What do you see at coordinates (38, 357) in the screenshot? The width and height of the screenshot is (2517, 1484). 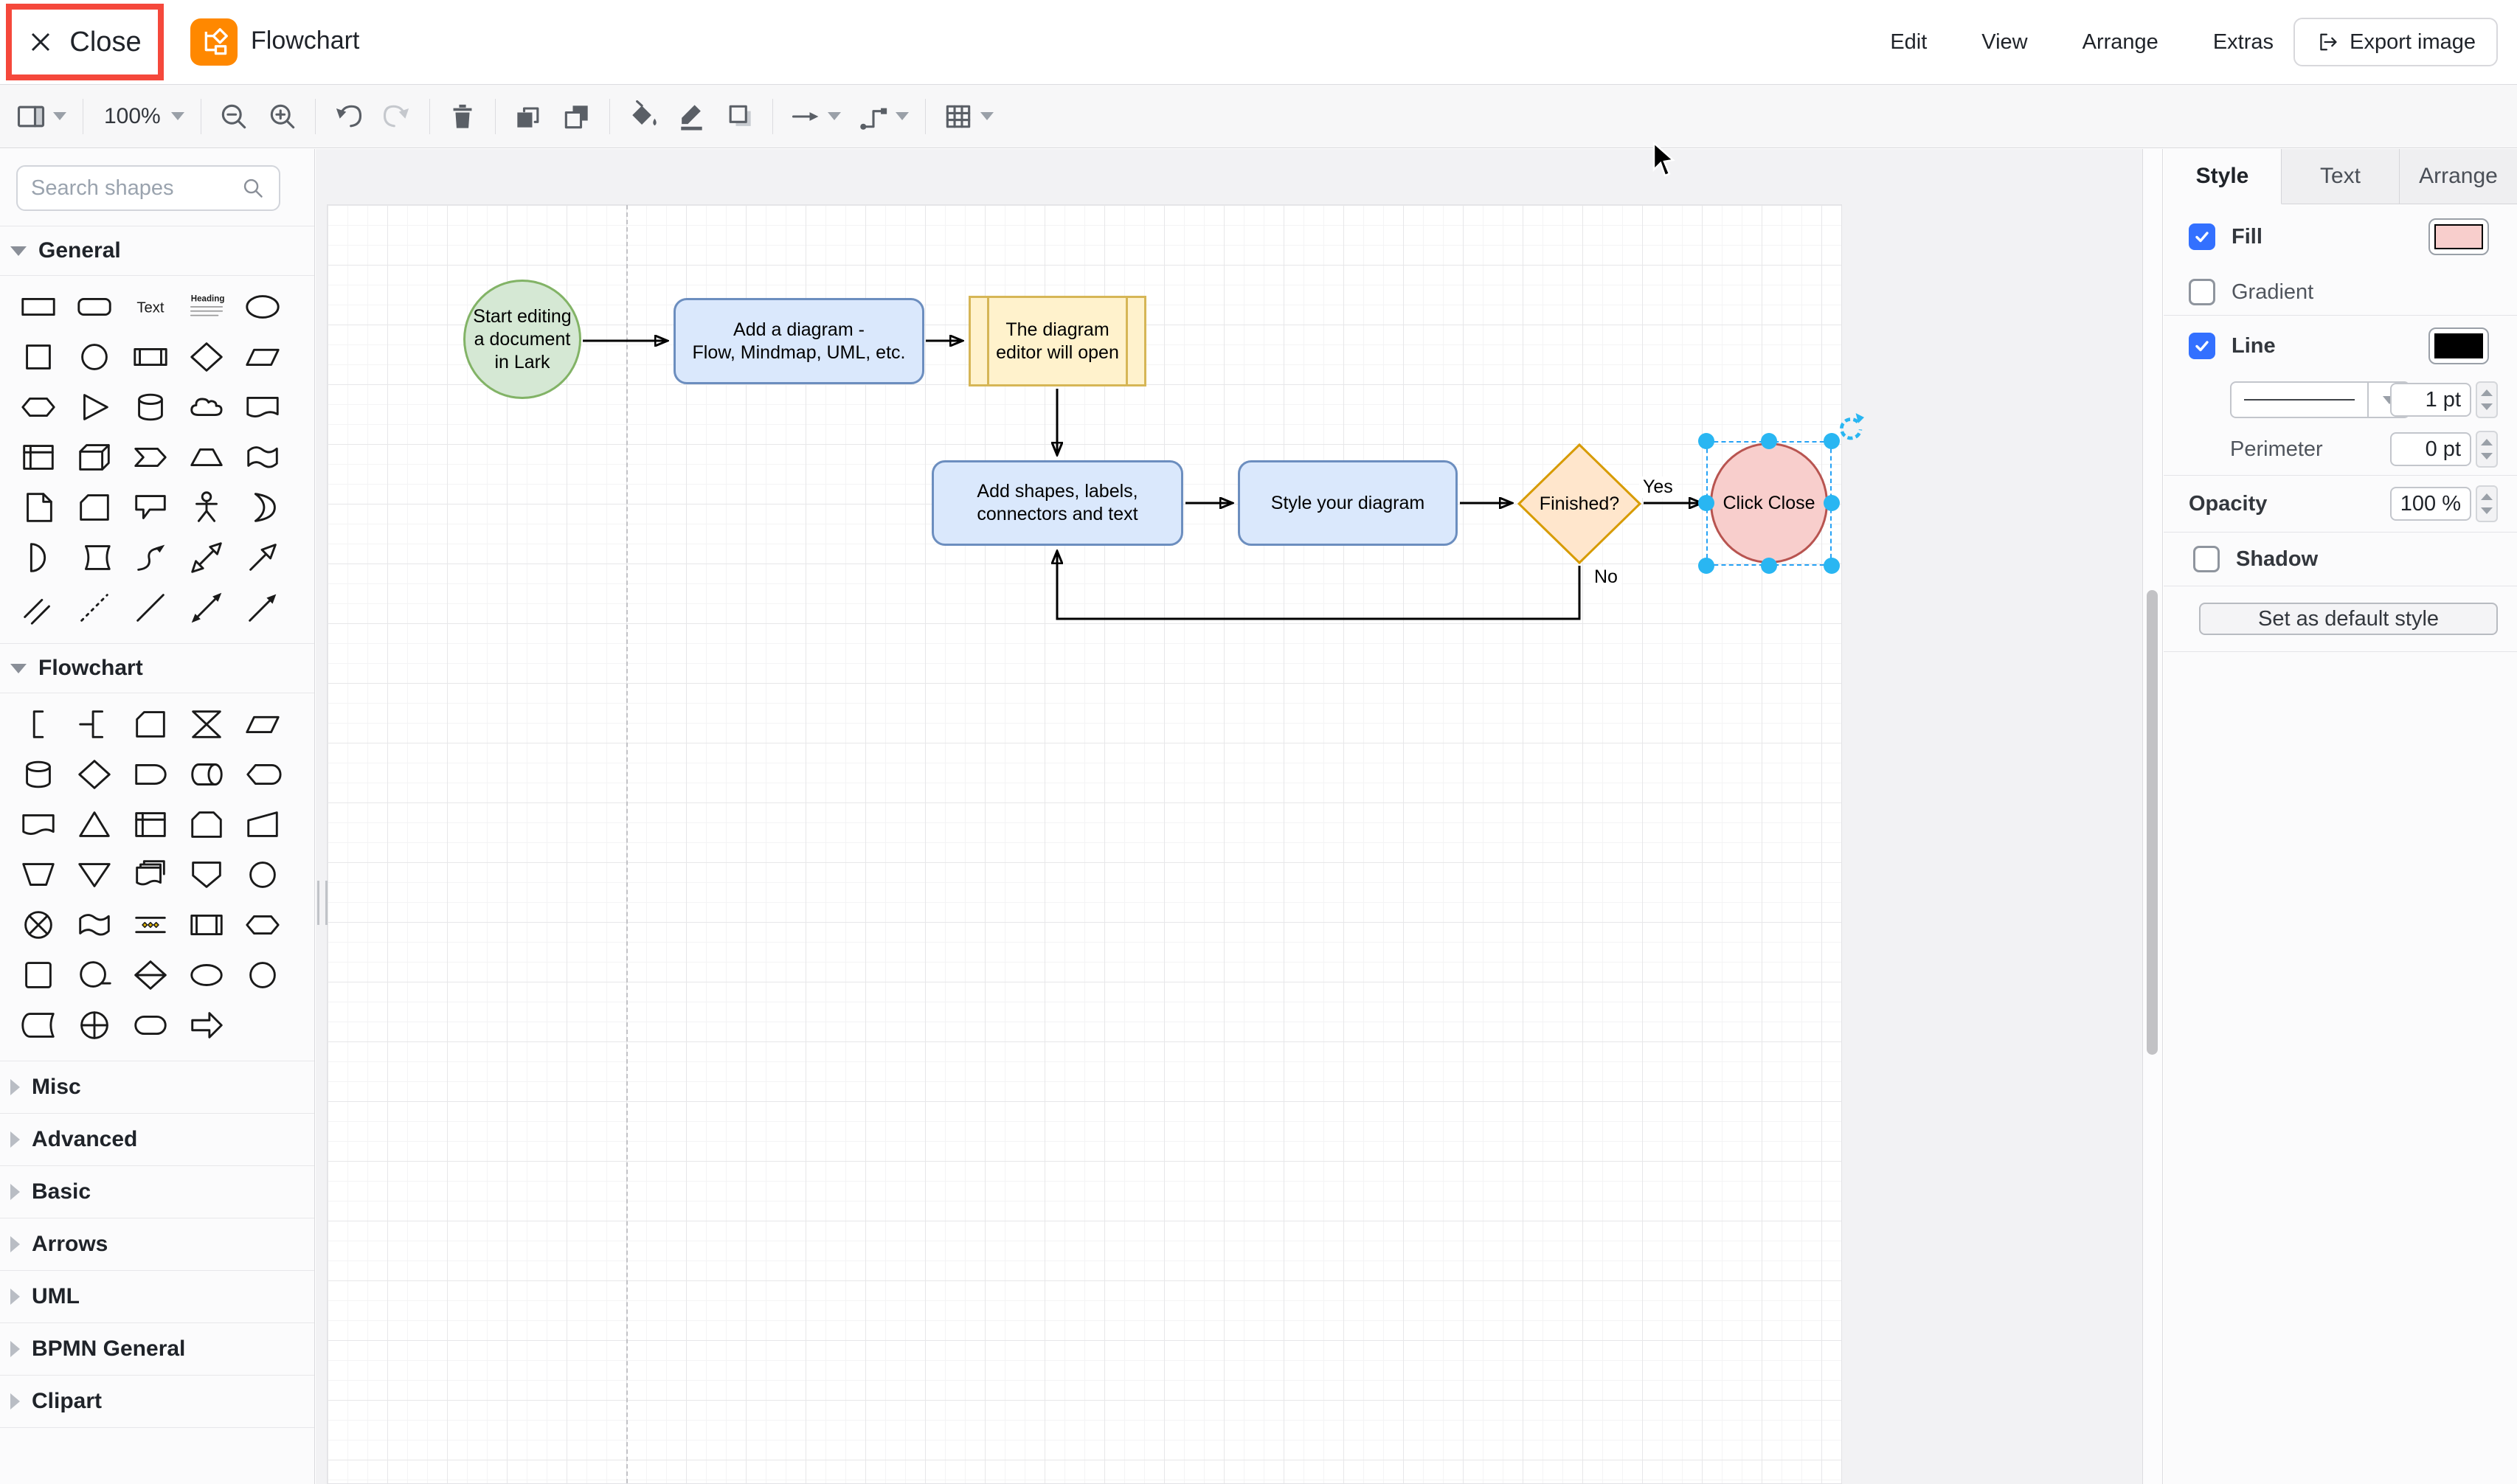 I see `shape-square` at bounding box center [38, 357].